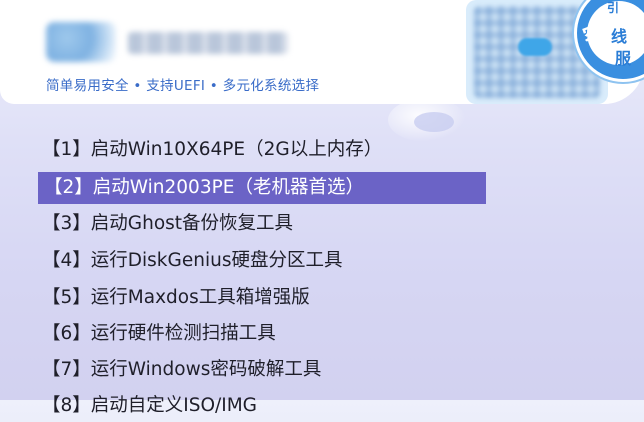 This screenshot has height=422, width=644. I want to click on menu-item: 【1】启动Win10X64PE（2G以上内存）, so click(212, 150).